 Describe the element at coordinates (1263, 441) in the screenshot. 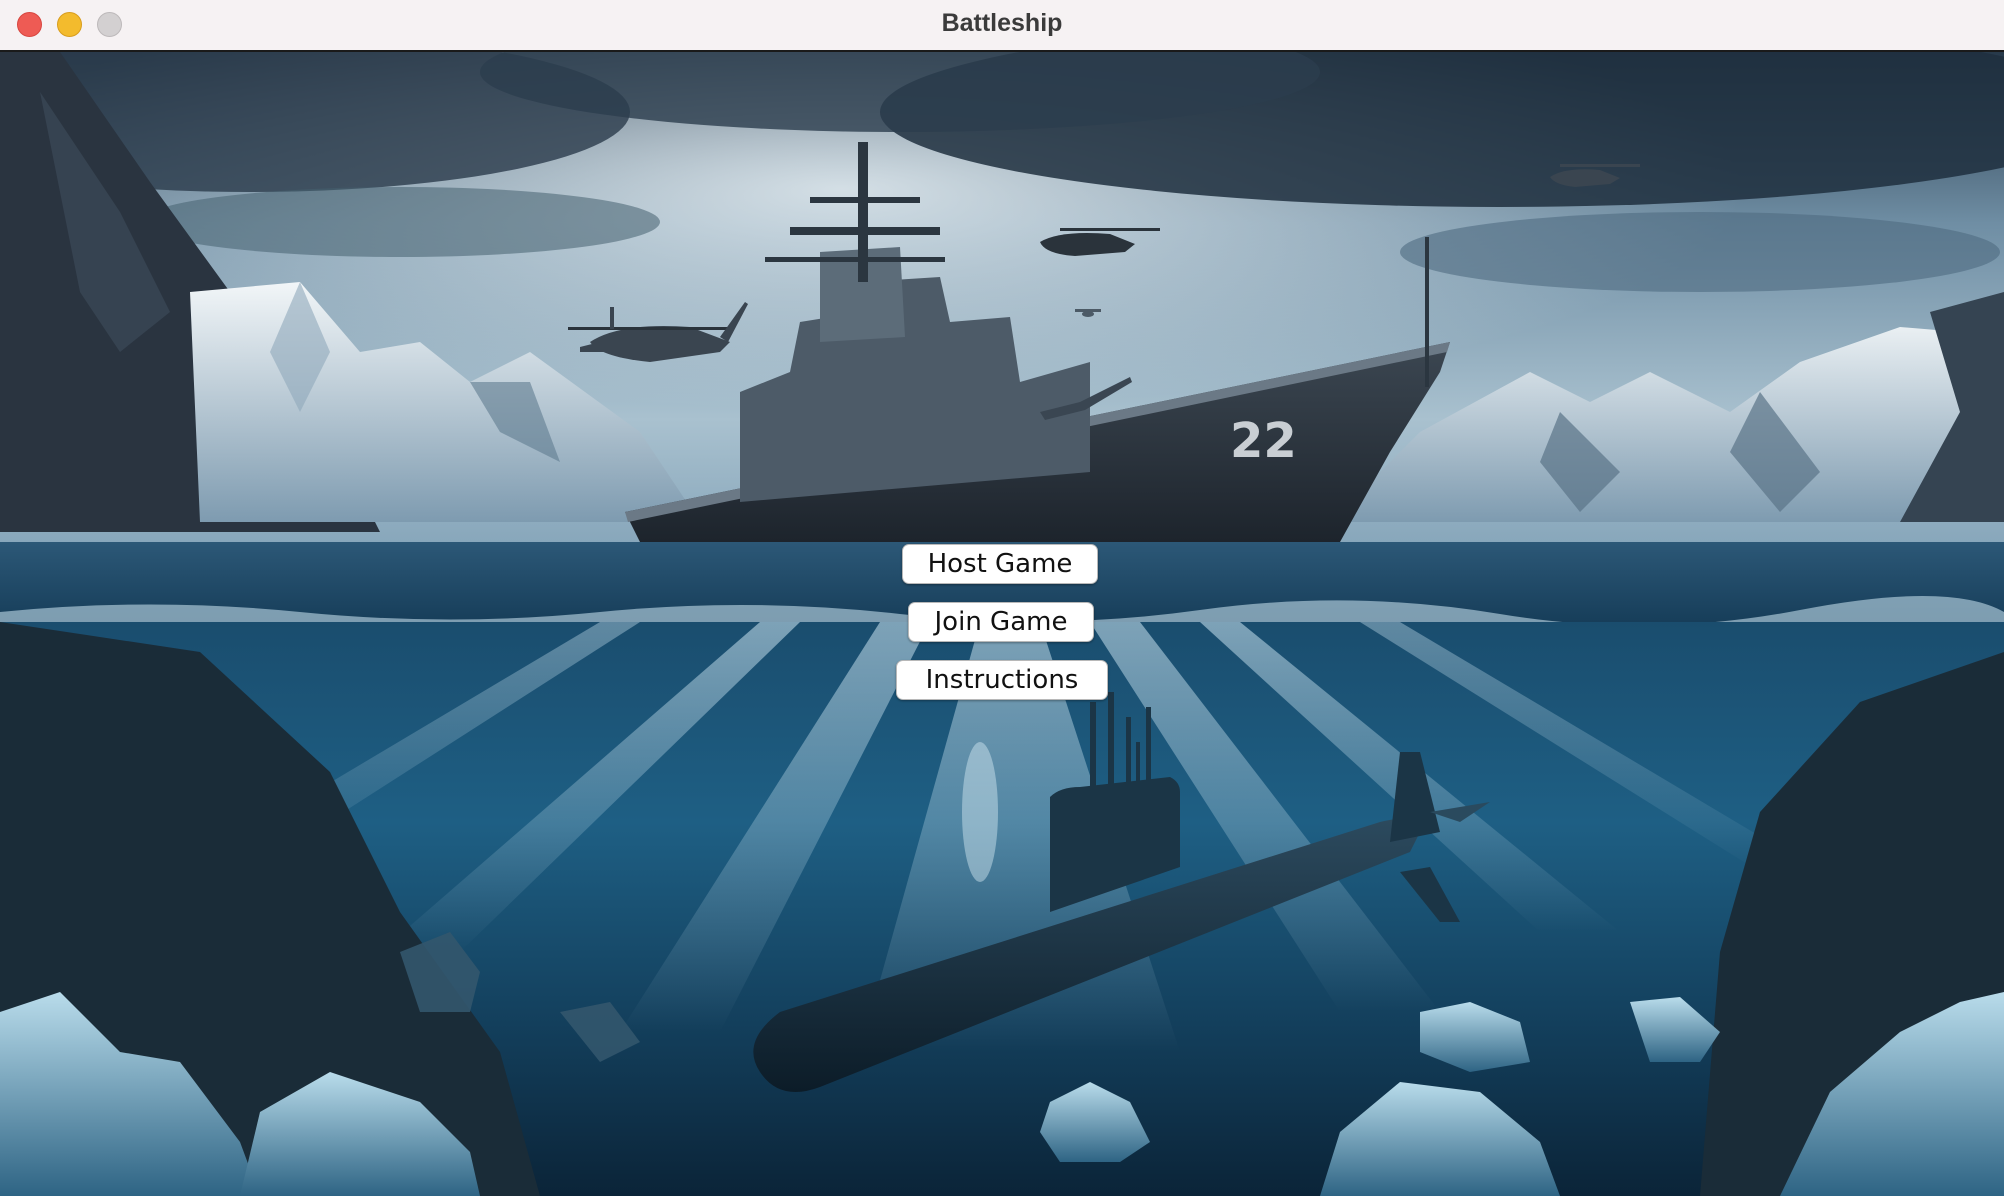

I see `hull-number: 22` at that location.